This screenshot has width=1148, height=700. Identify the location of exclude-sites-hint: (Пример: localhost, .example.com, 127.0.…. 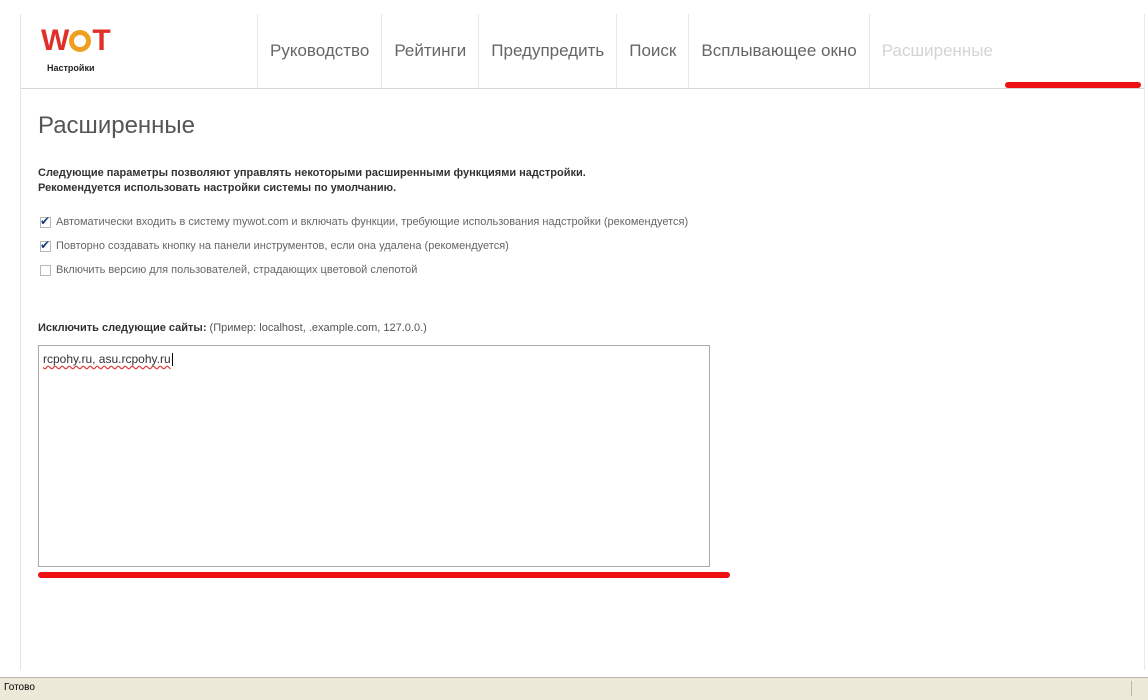
(318, 328).